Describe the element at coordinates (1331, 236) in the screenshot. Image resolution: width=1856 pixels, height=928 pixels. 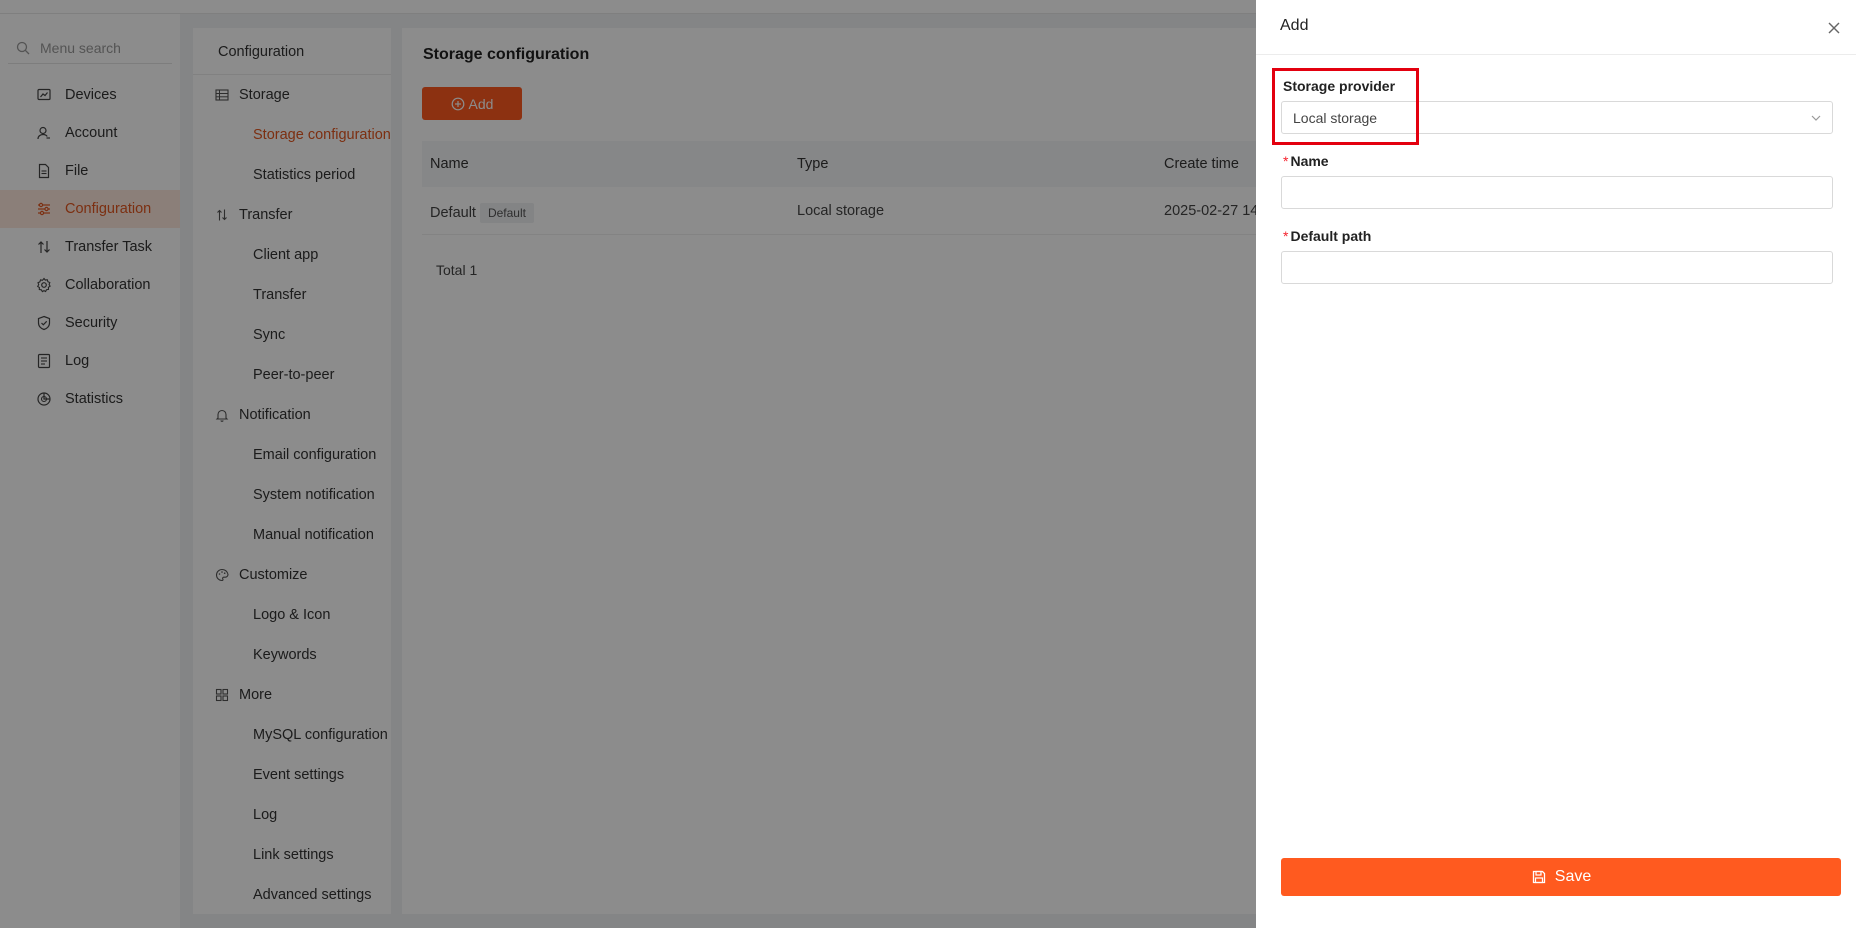
I see `default-path-label-text: Default path` at that location.